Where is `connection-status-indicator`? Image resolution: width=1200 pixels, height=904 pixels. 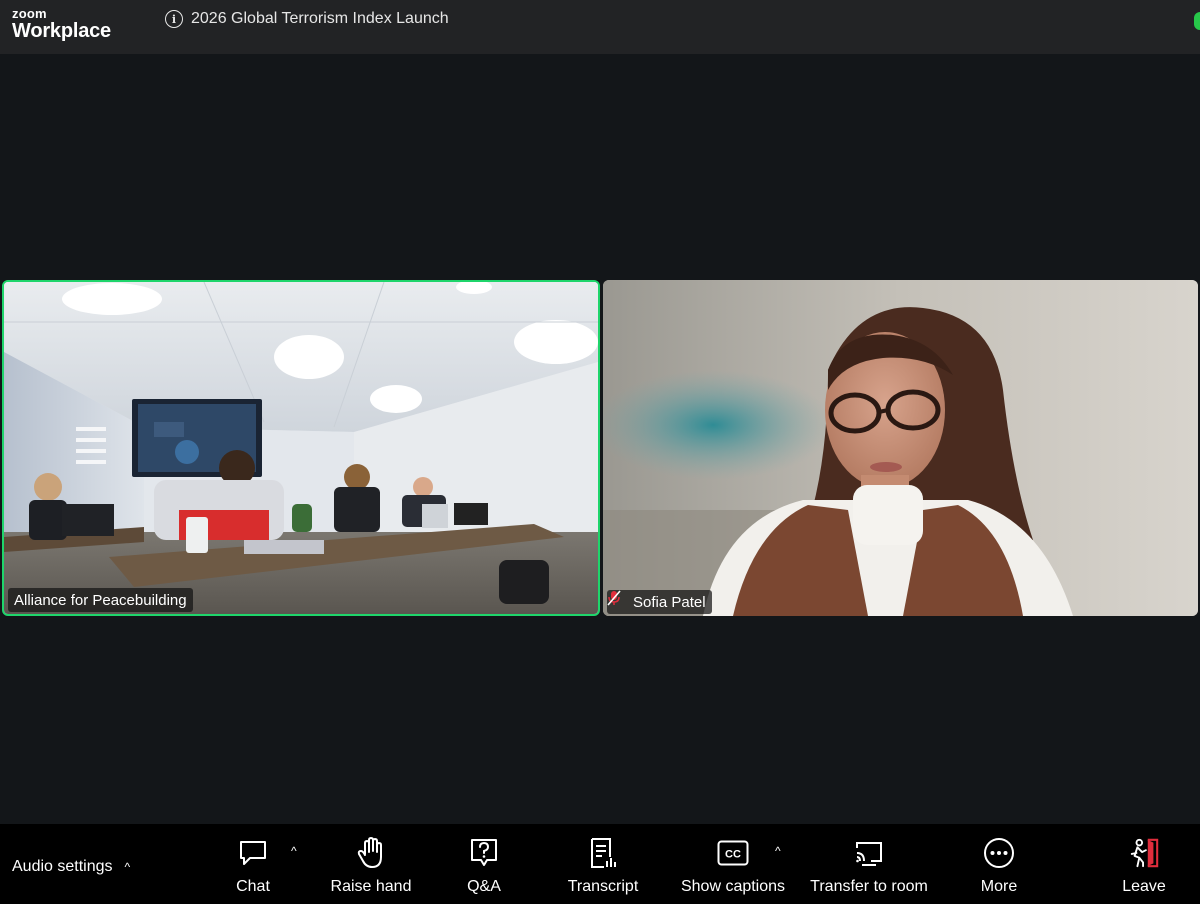
connection-status-indicator is located at coordinates (1197, 21).